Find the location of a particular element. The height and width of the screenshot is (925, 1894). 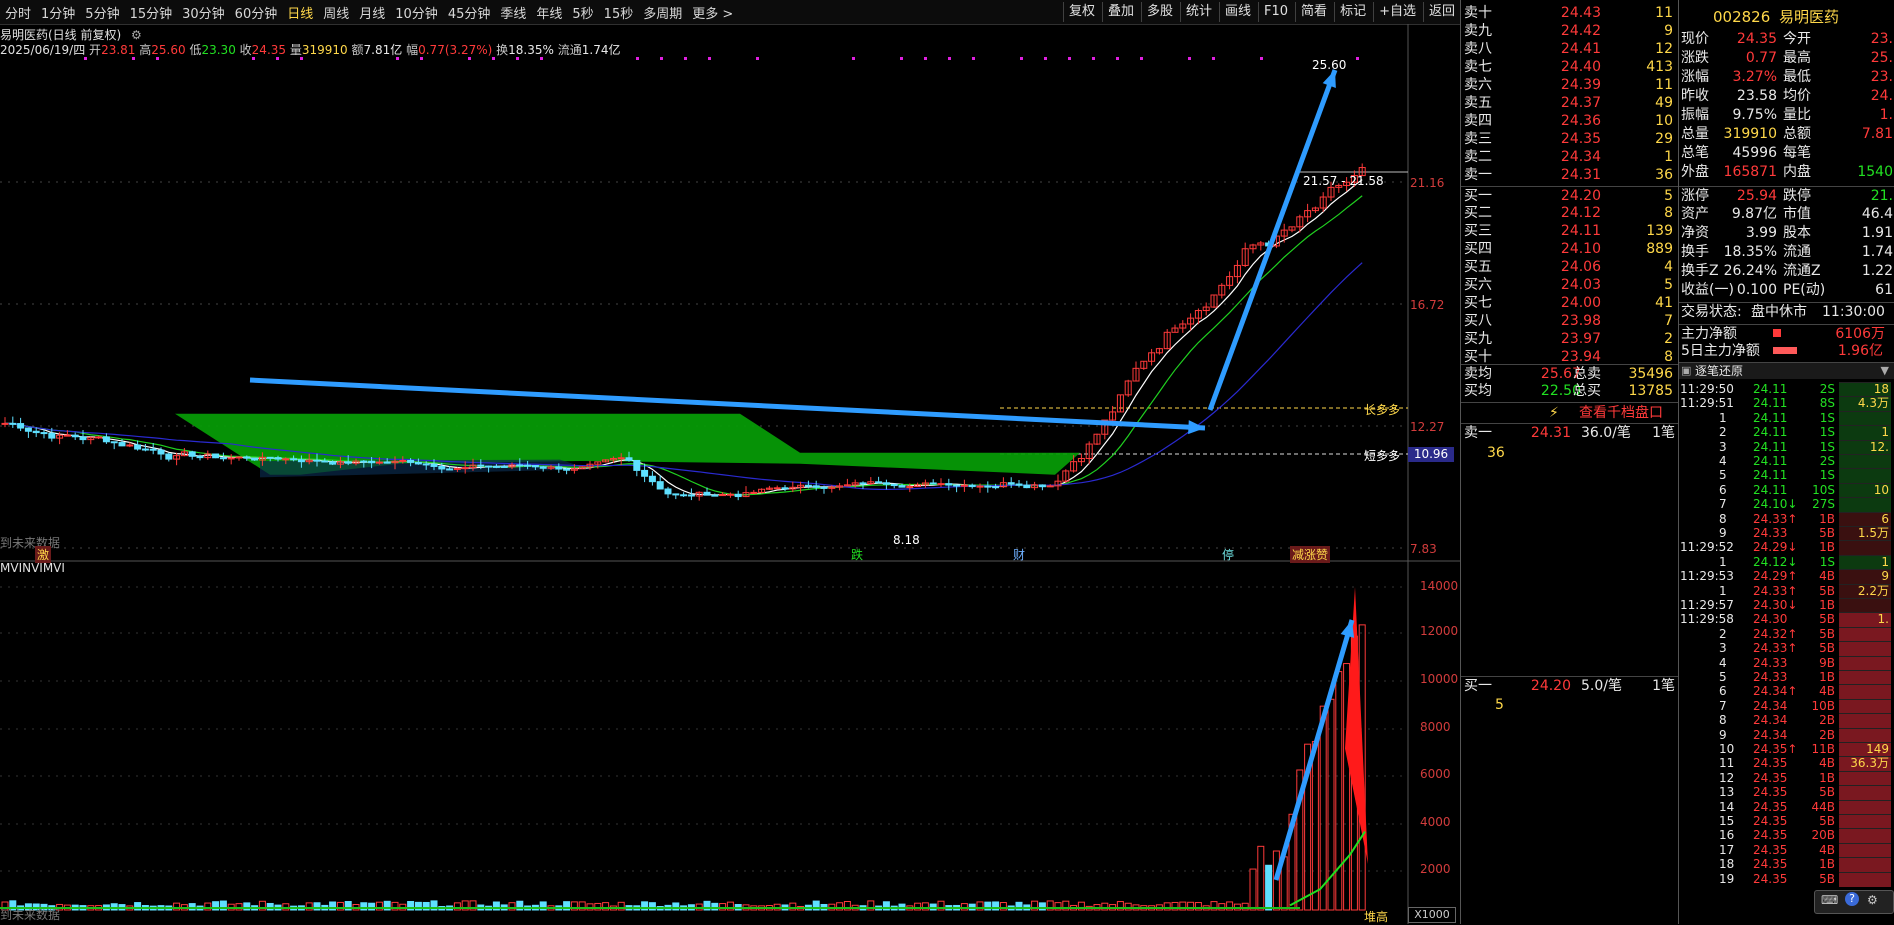

y-tick-2: 16.72 is located at coordinates (1427, 305).